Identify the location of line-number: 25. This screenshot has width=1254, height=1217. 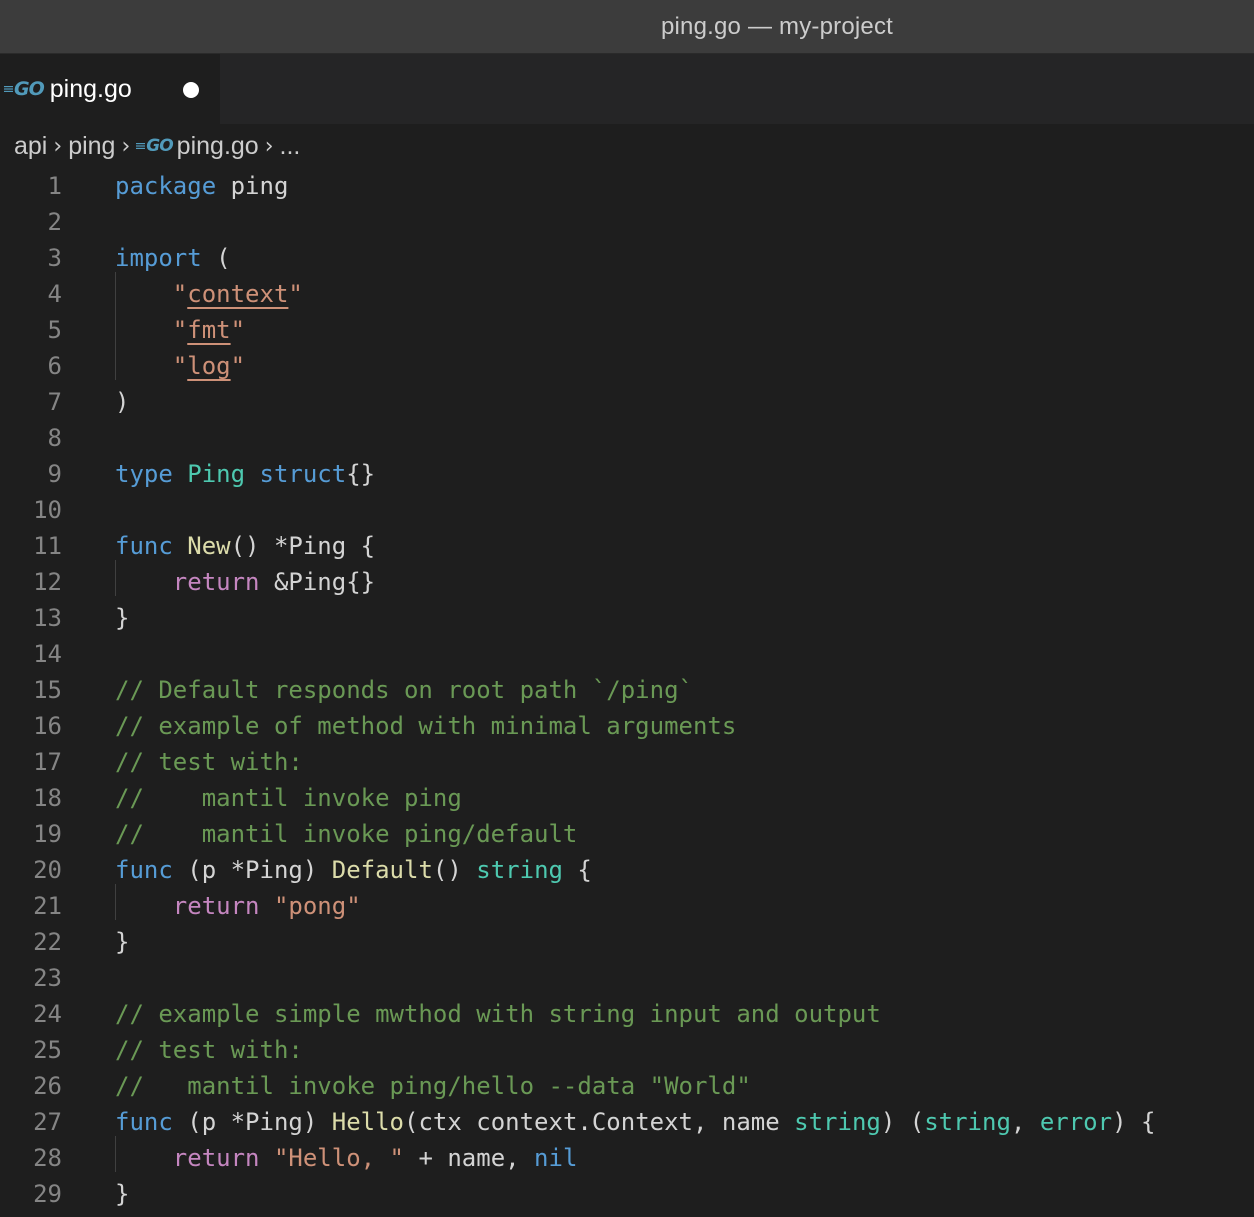
(47, 1050).